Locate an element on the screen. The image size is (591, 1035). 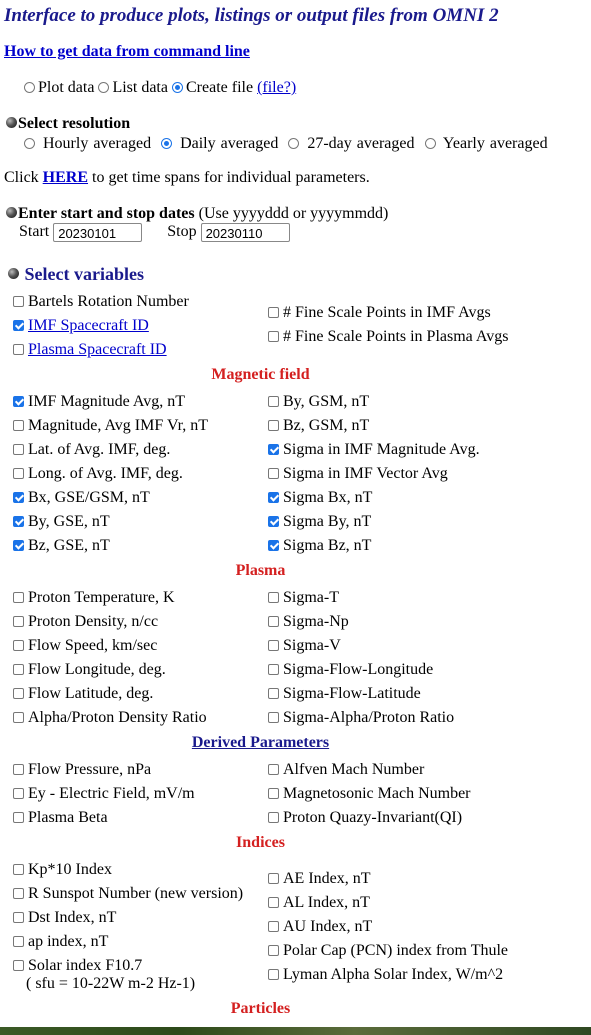
spacecraft-left-checkbox: IMF Spacecraft ID is located at coordinates (81, 326).